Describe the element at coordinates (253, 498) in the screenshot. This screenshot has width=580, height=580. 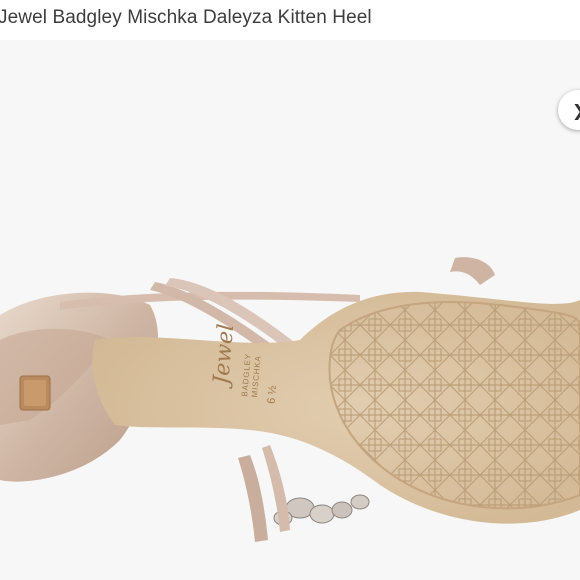
I see `front-strap` at that location.